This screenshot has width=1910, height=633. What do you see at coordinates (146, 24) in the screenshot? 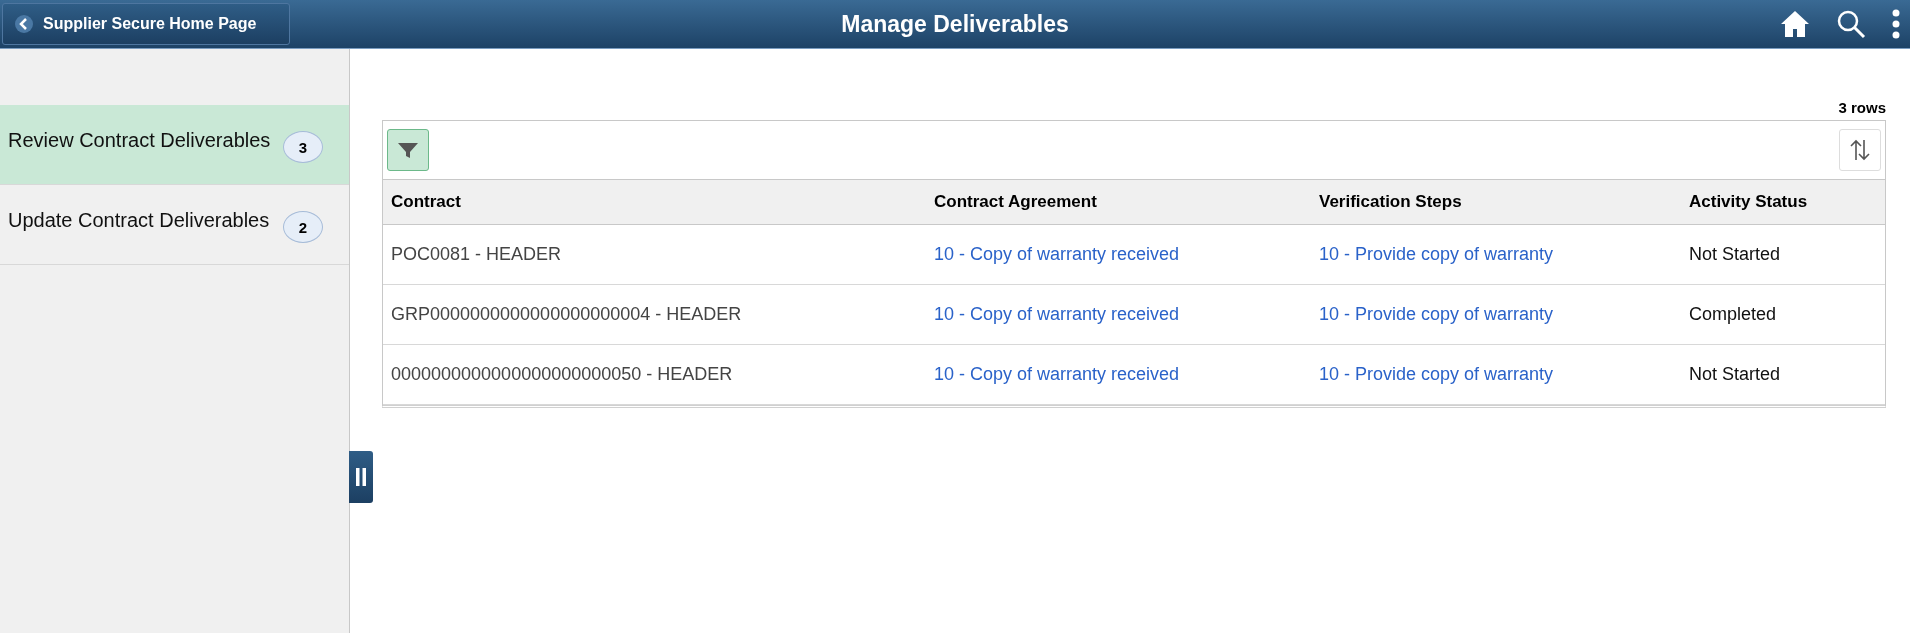
I see `back-button: Supplier Secure Home Page` at bounding box center [146, 24].